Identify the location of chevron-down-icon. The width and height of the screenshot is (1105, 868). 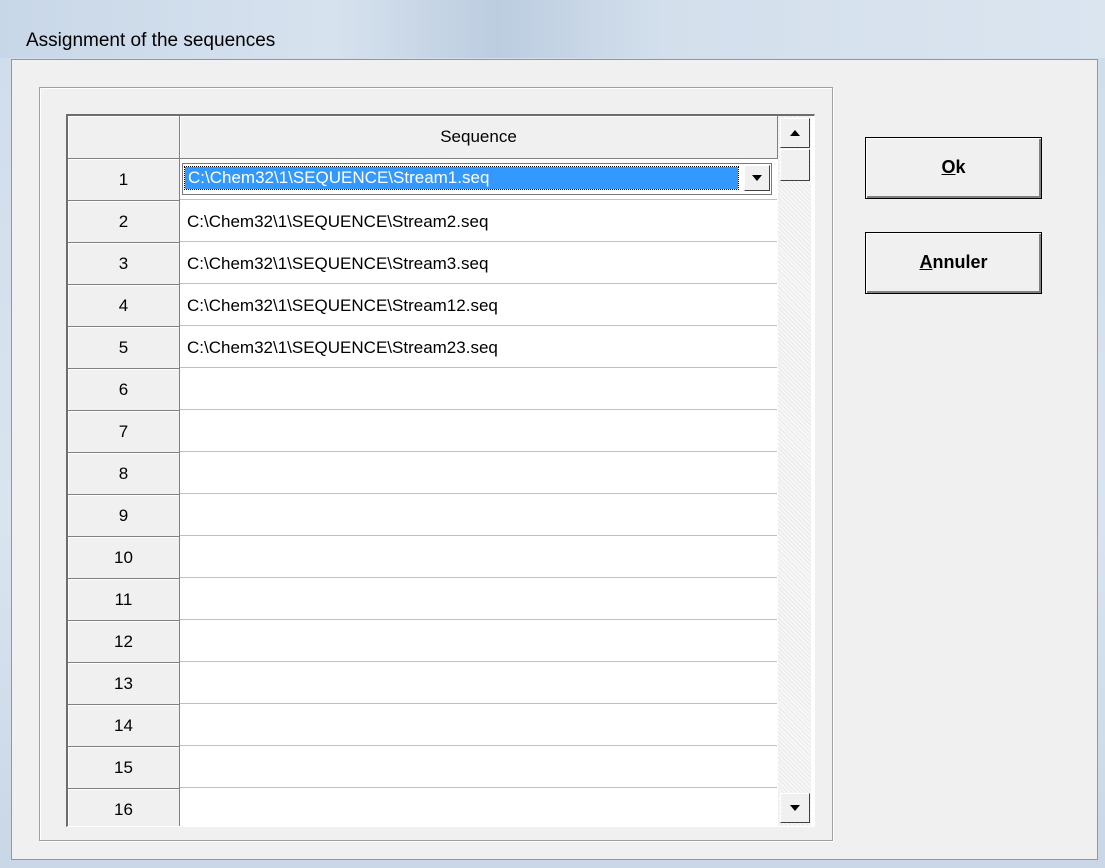
(757, 178).